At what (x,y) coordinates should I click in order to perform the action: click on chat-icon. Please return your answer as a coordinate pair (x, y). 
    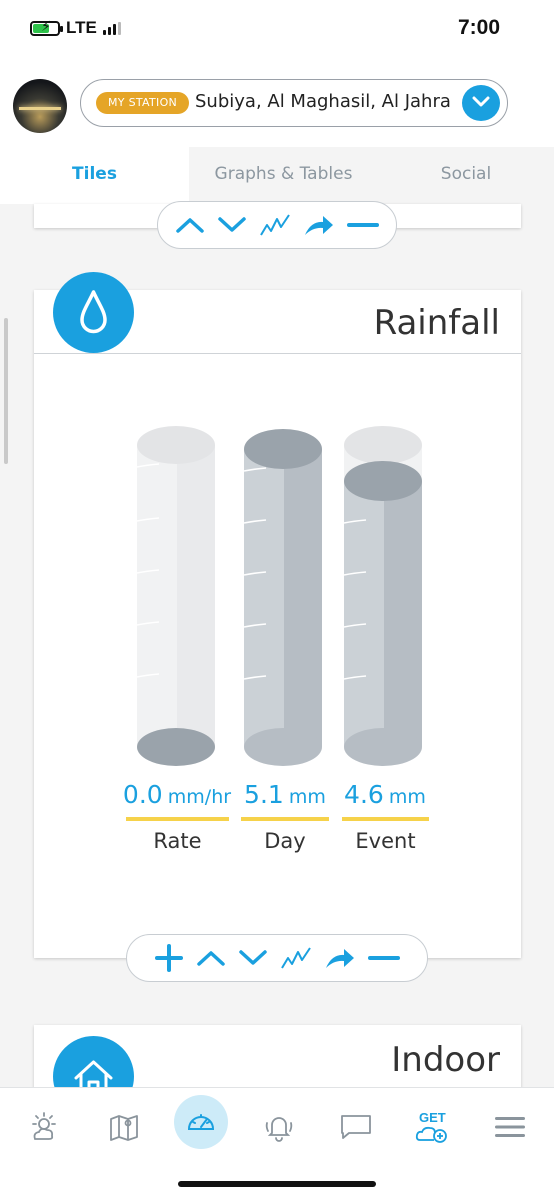
    Looking at the image, I should click on (356, 1127).